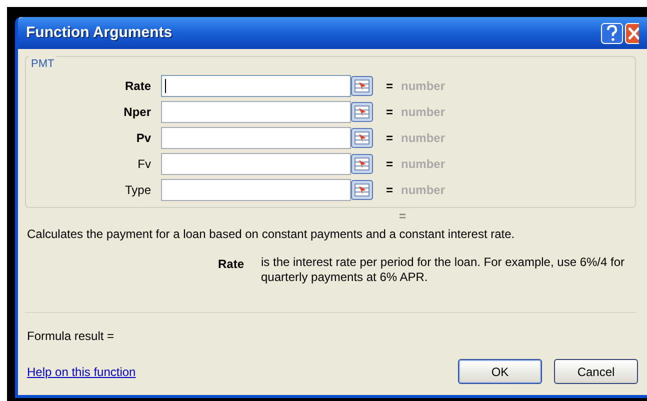 This screenshot has height=401, width=647. What do you see at coordinates (612, 33) in the screenshot?
I see `help-icon` at bounding box center [612, 33].